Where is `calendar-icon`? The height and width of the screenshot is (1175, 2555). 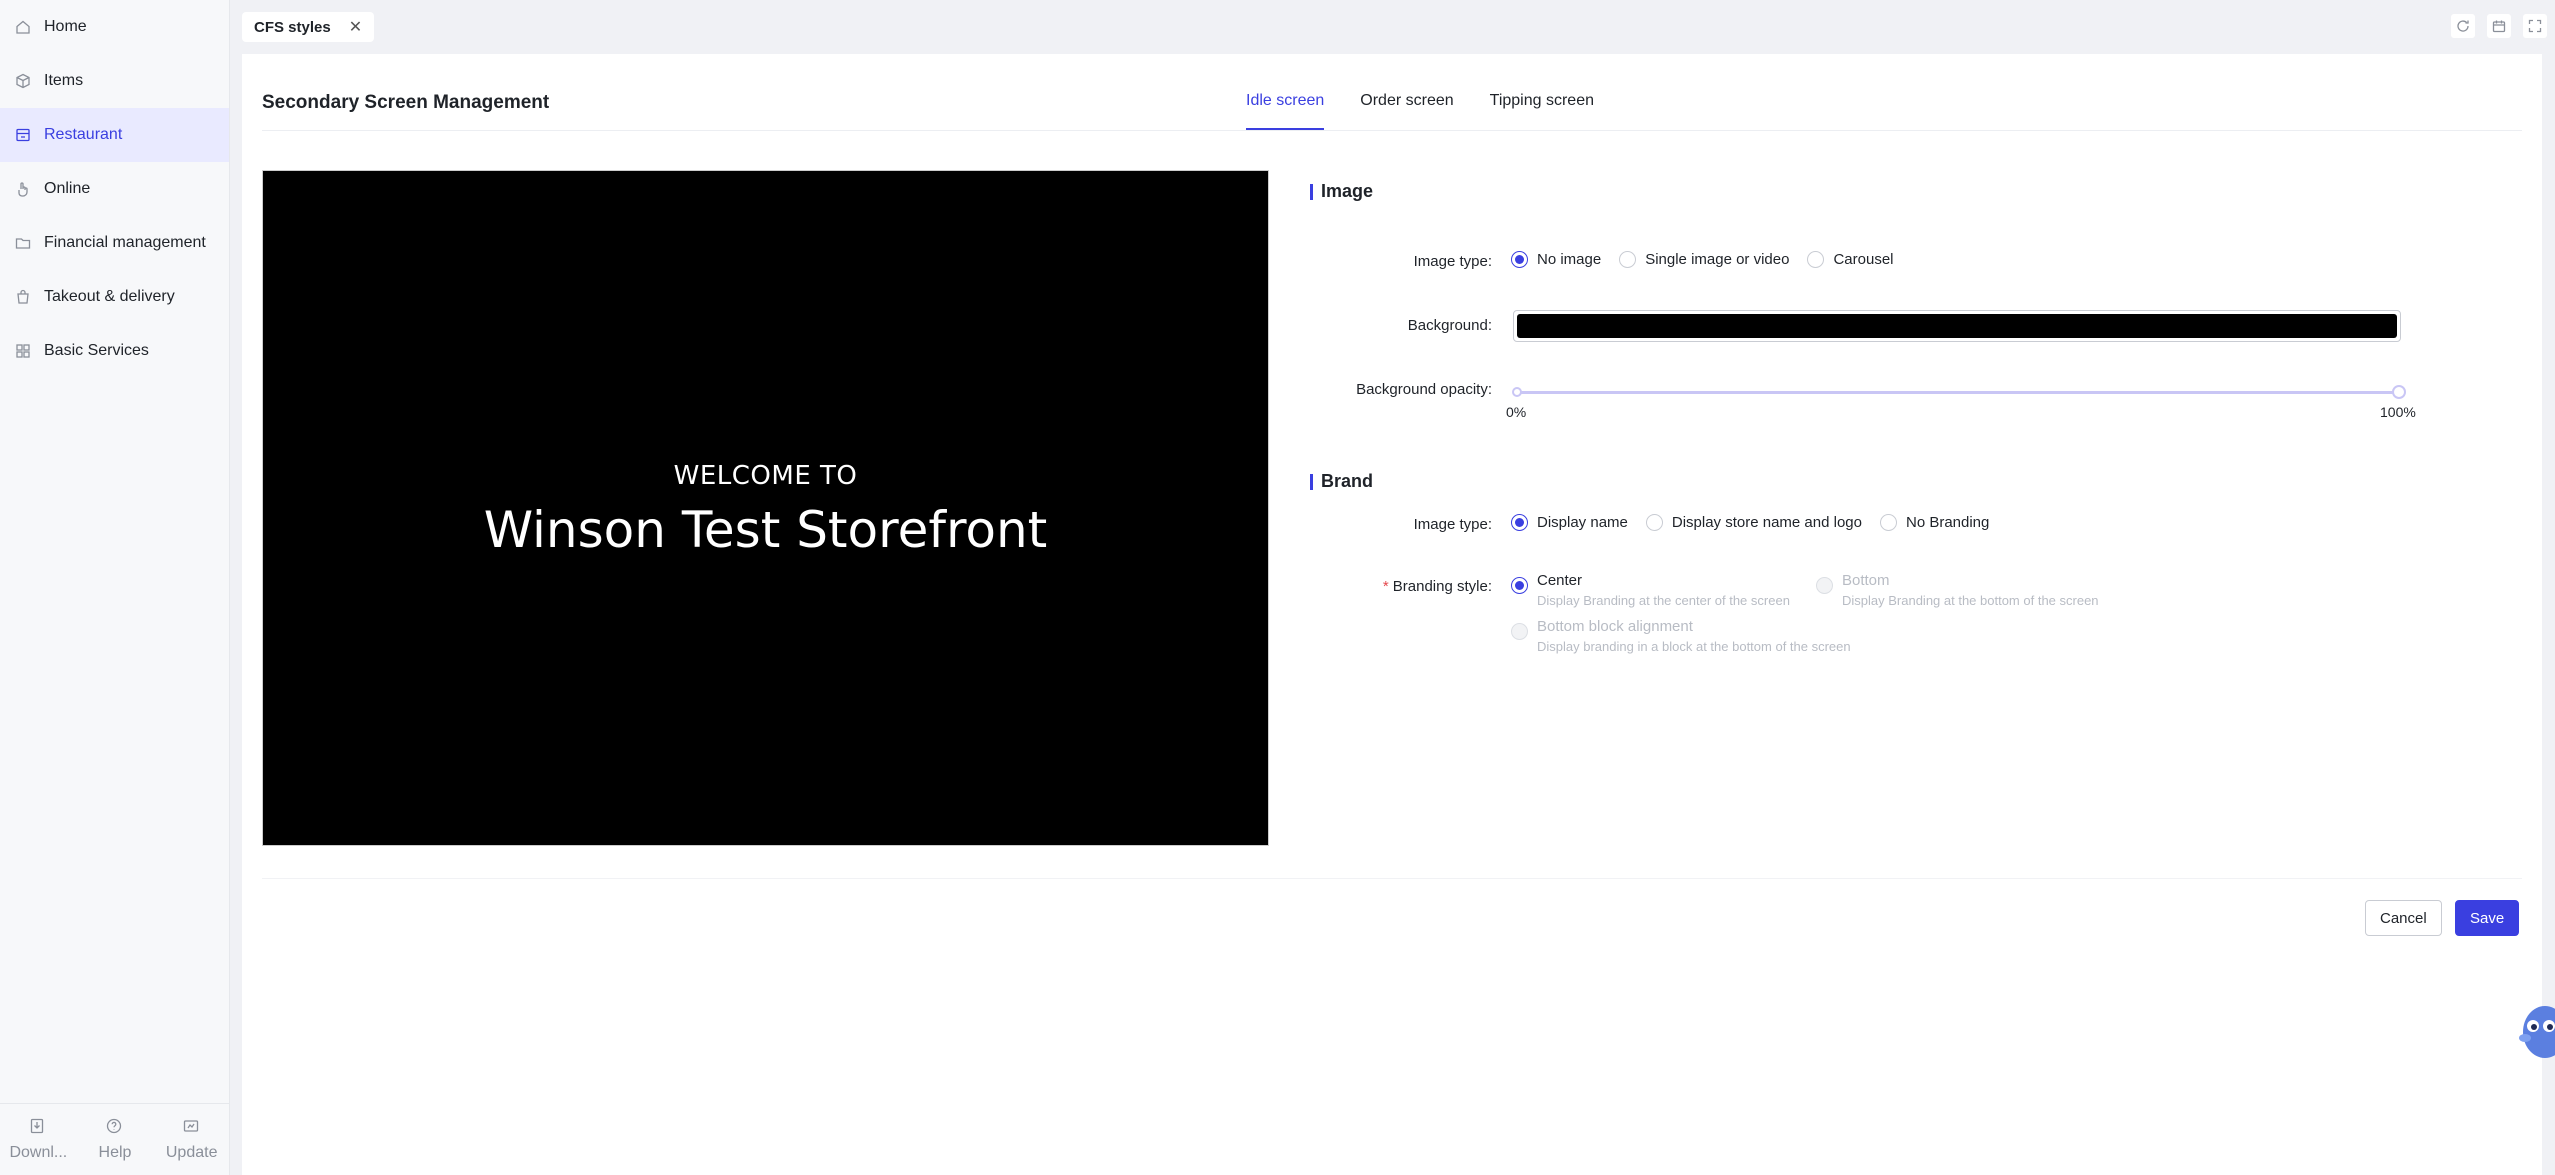
calendar-icon is located at coordinates (2499, 26).